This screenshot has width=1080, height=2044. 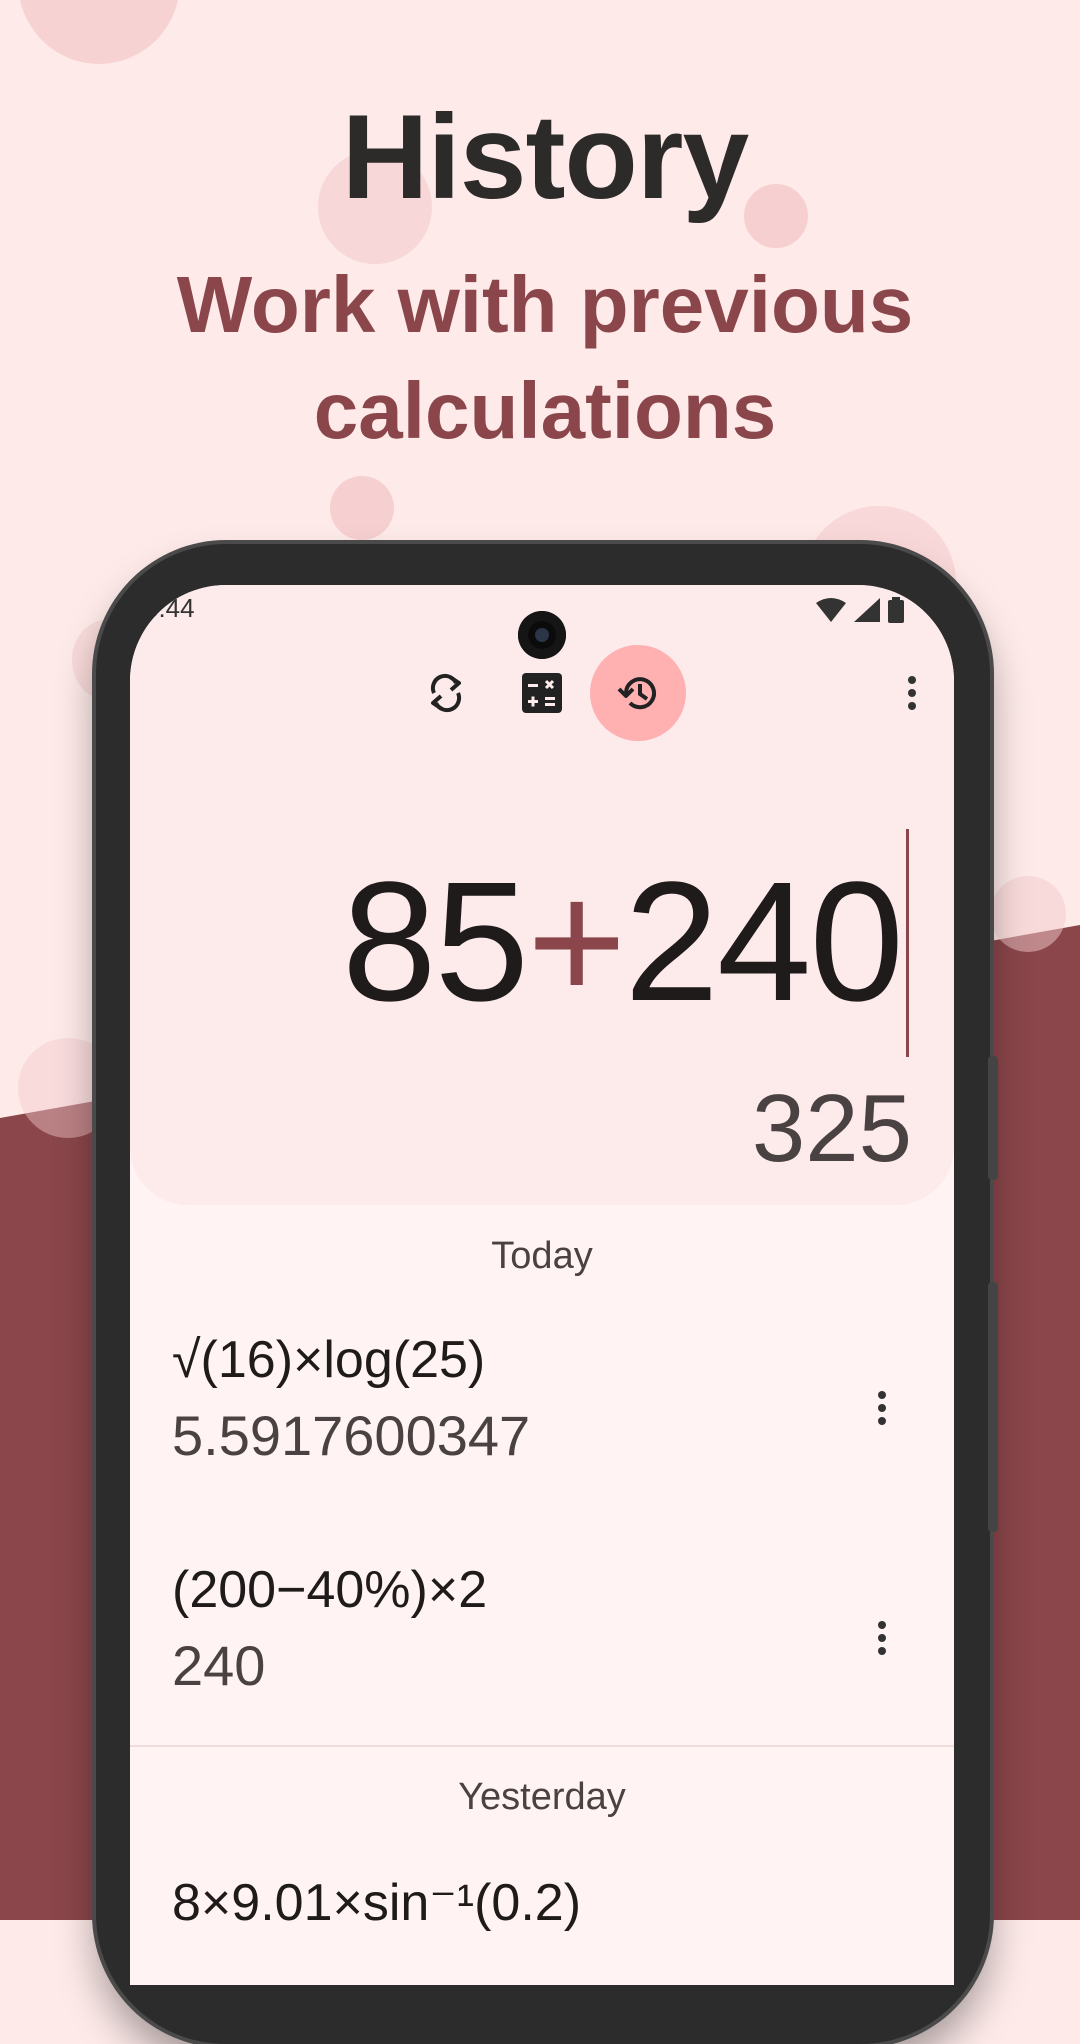 I want to click on calculator-icon, so click(x=542, y=693).